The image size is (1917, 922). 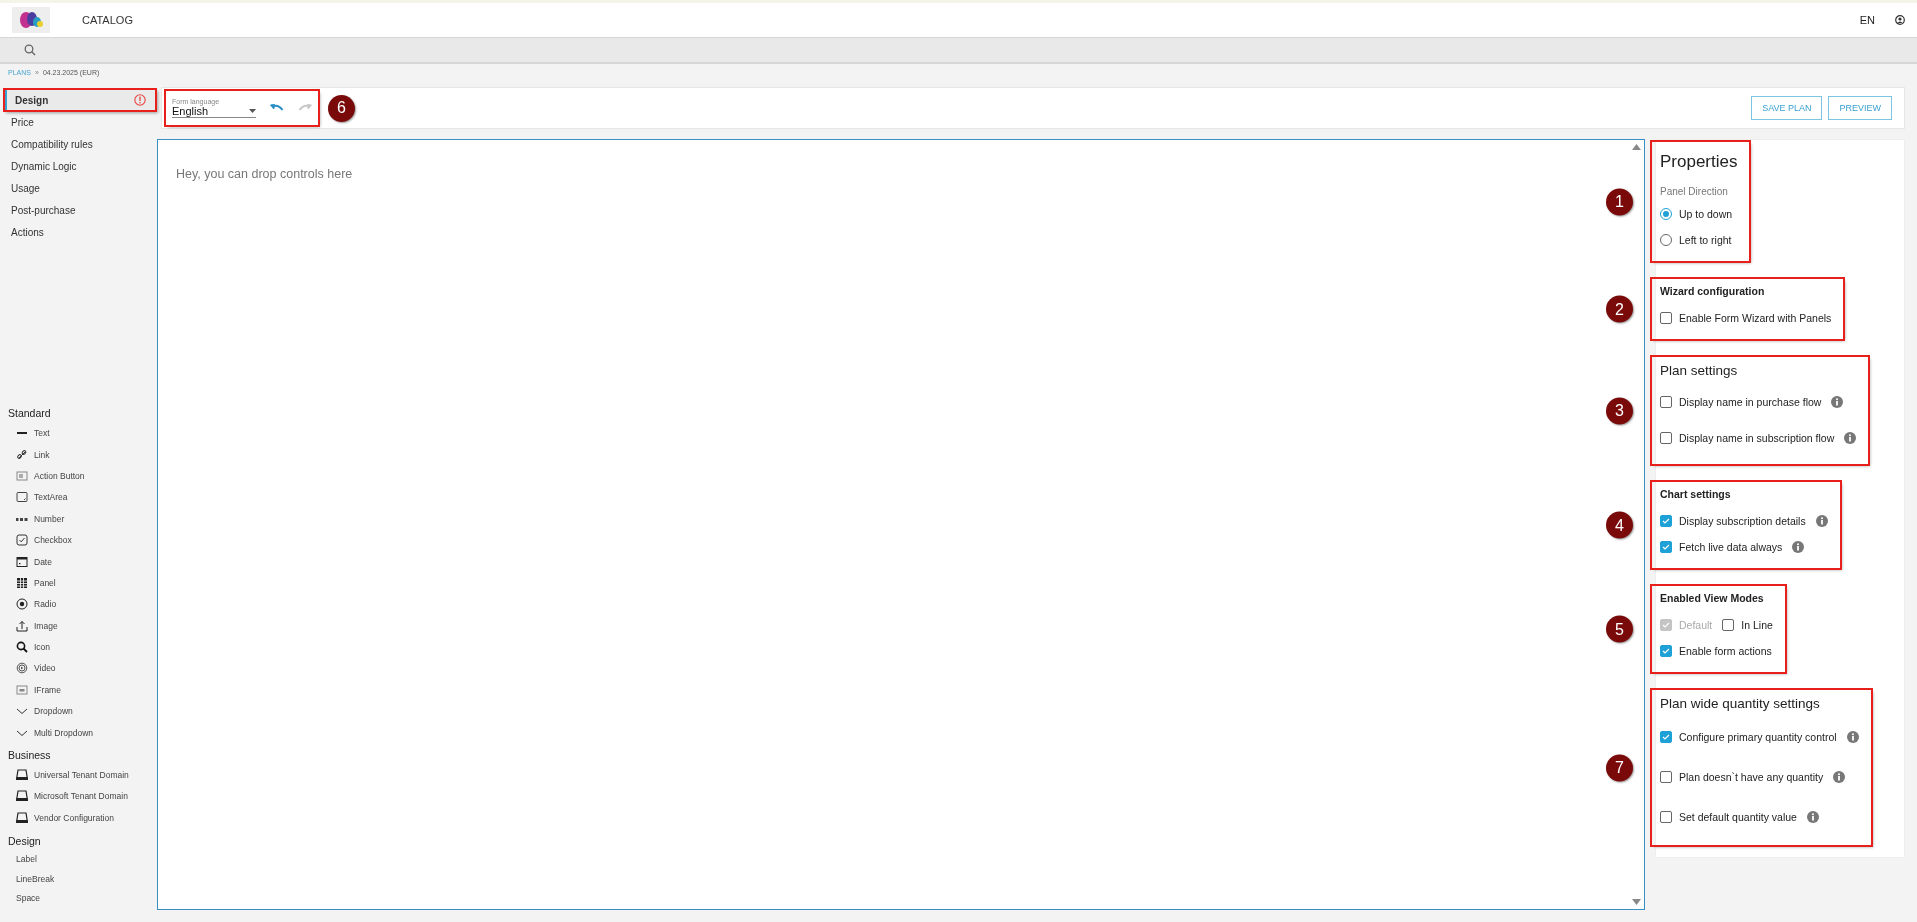 I want to click on group-heading: Design, so click(x=24, y=841).